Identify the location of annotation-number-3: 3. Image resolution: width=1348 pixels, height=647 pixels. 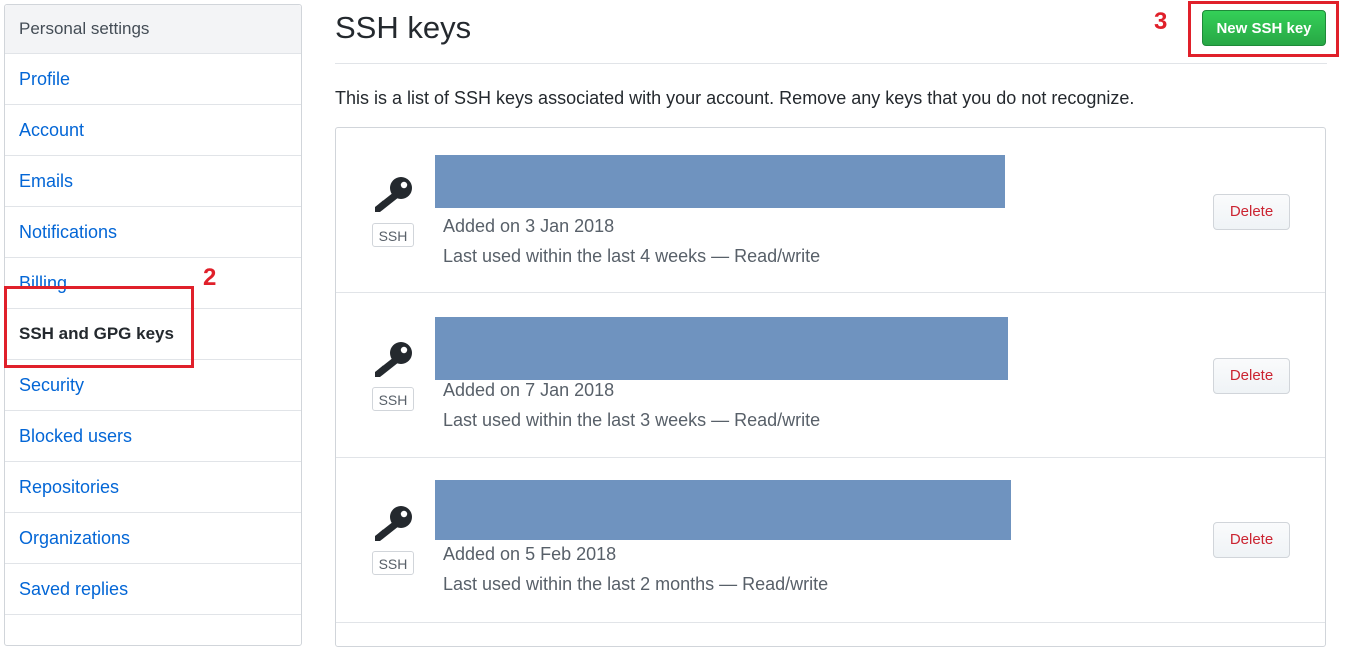
(1161, 21).